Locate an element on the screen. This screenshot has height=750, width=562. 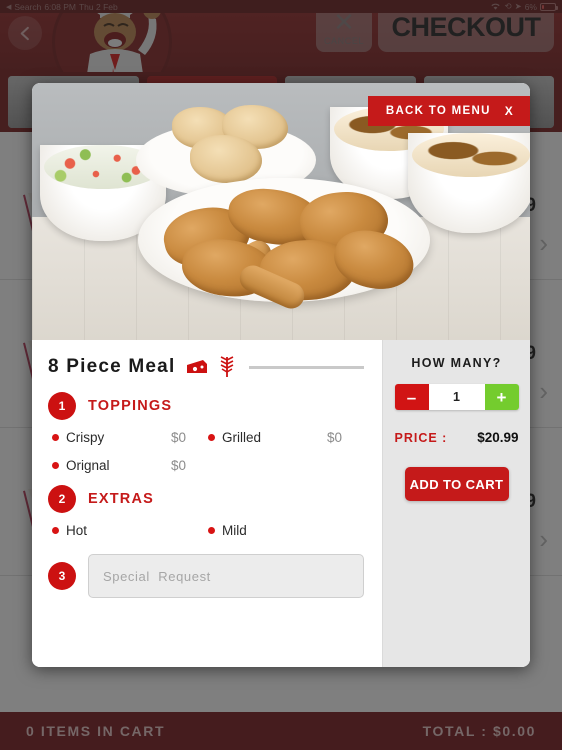
section-title: EXTRAS is located at coordinates (121, 499).